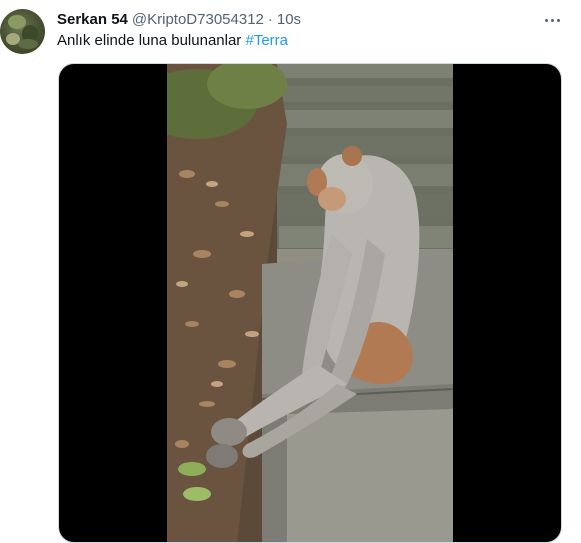 This screenshot has width=581, height=543. What do you see at coordinates (92, 20) in the screenshot?
I see `author-display-name: Serkan 54` at bounding box center [92, 20].